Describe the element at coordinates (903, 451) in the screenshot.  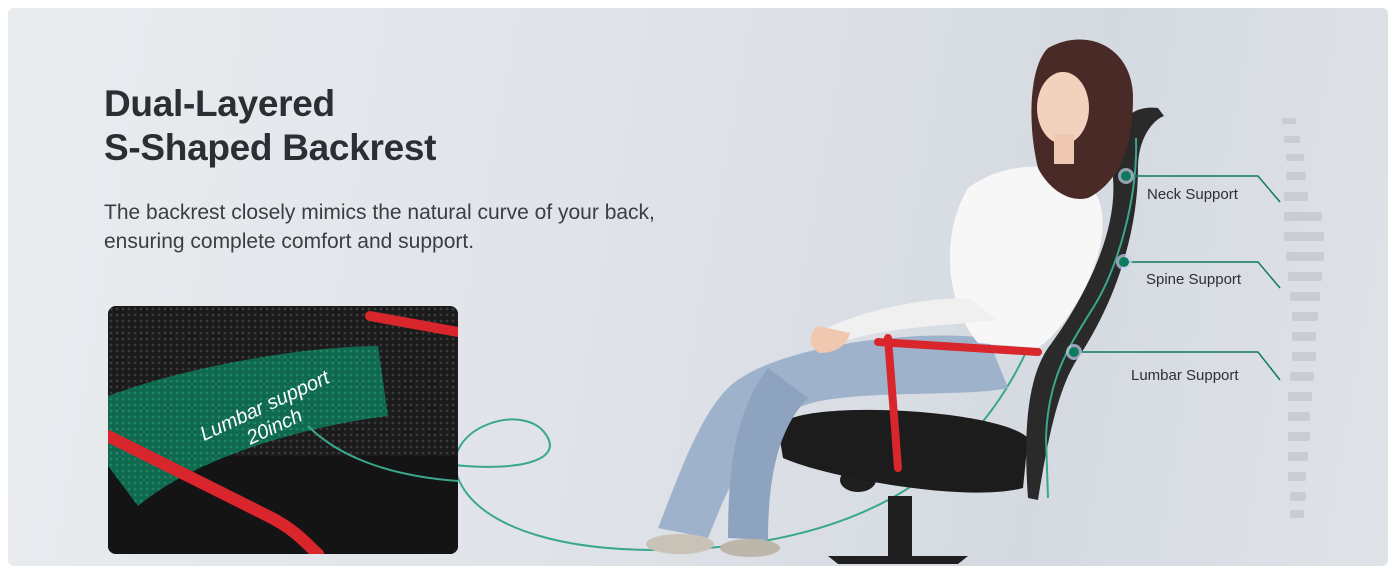
I see `chair-seat` at that location.